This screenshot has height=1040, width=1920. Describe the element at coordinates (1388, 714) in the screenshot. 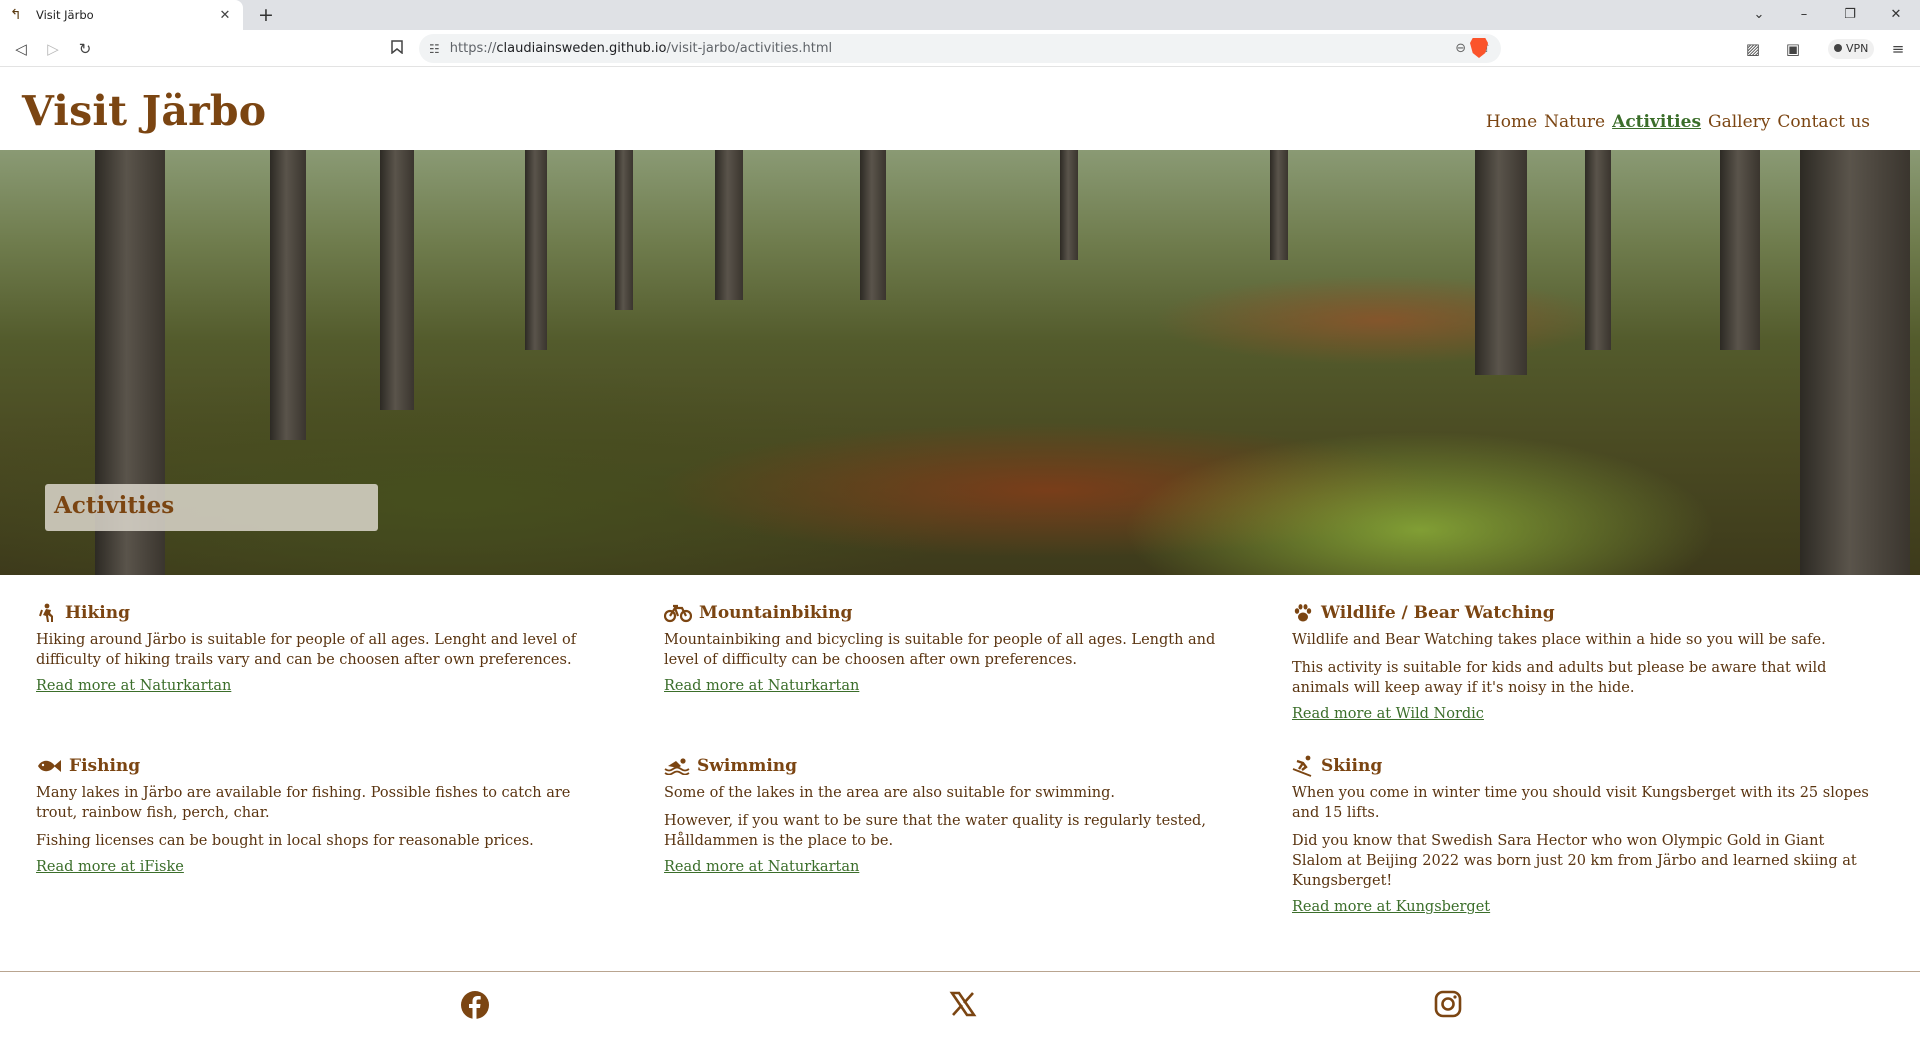

I see `read-more-link: Read more at Wild Nordic` at that location.